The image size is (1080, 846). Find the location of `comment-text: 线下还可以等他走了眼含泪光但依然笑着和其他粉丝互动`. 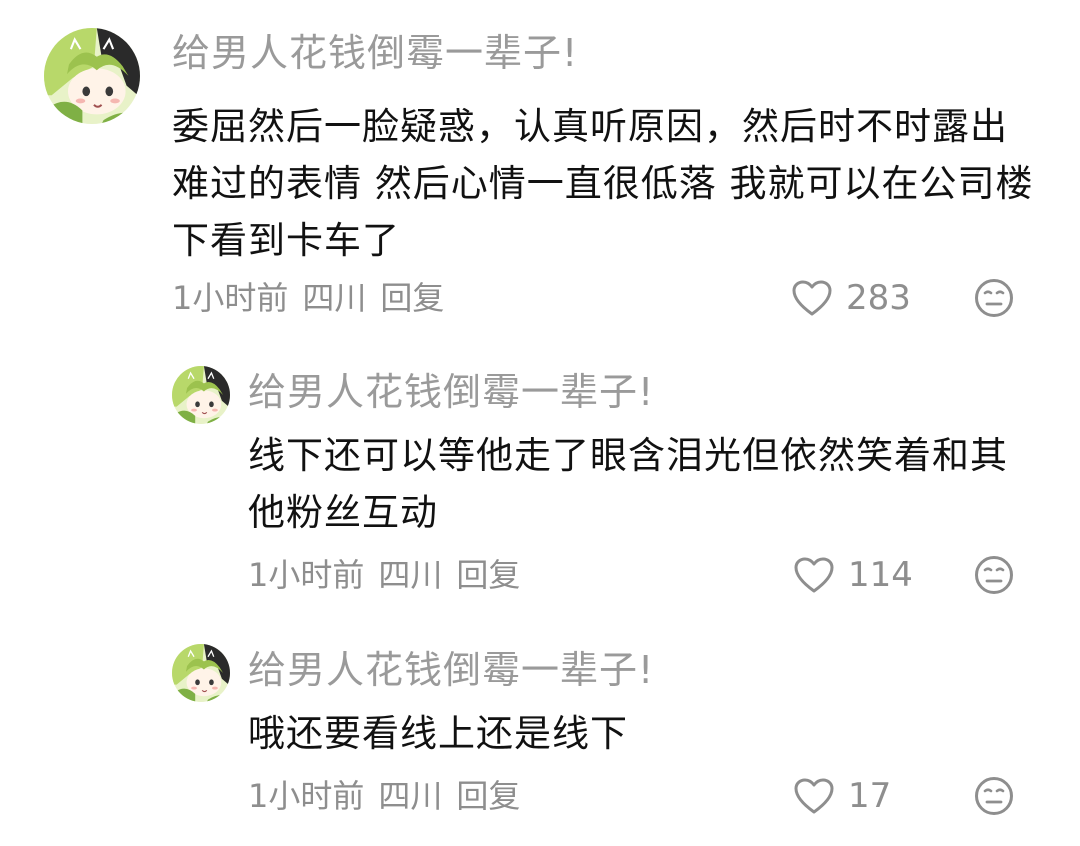

comment-text: 线下还可以等他走了眼含泪光但依然笑着和其他粉丝互动 is located at coordinates (628, 484).